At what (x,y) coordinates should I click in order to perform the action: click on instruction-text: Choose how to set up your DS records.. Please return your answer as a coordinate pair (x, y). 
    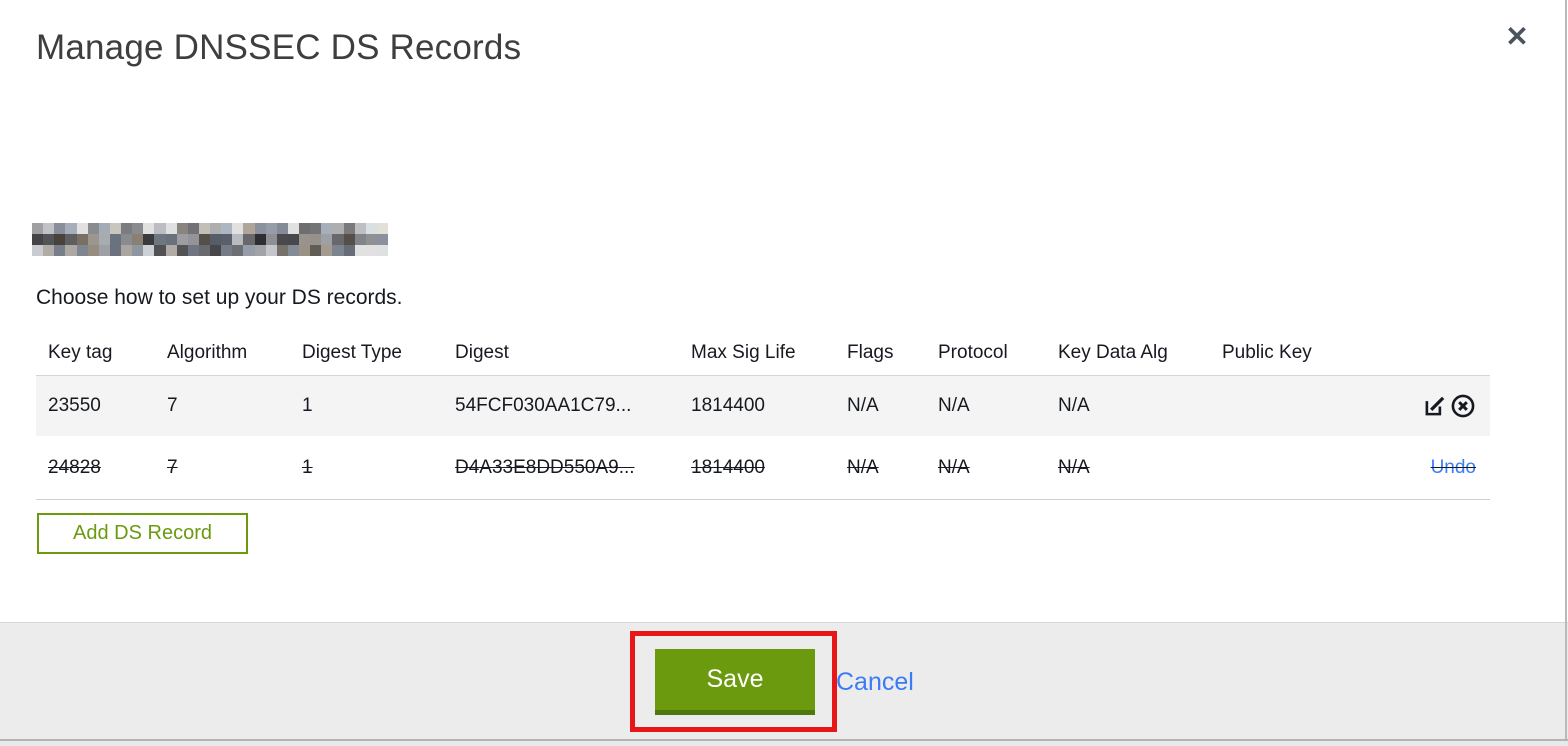
    Looking at the image, I should click on (219, 297).